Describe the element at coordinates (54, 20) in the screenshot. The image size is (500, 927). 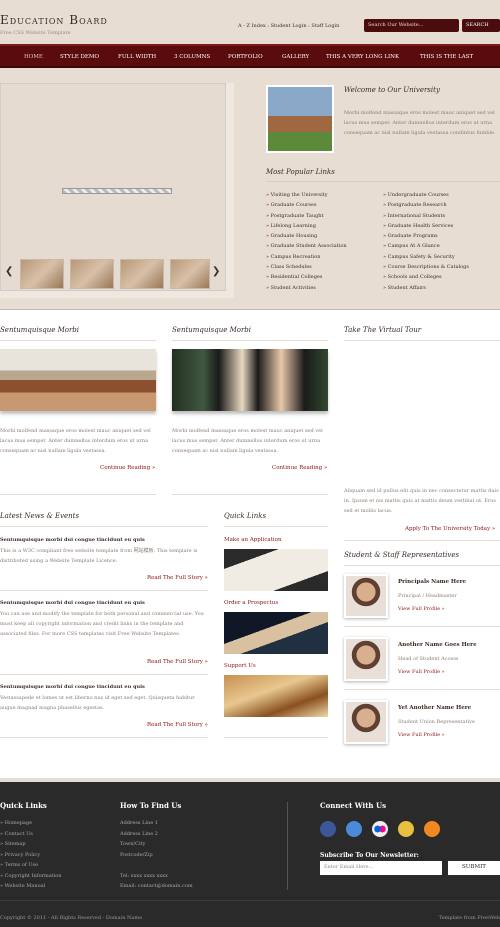
I see `site-logo: Education Board` at that location.